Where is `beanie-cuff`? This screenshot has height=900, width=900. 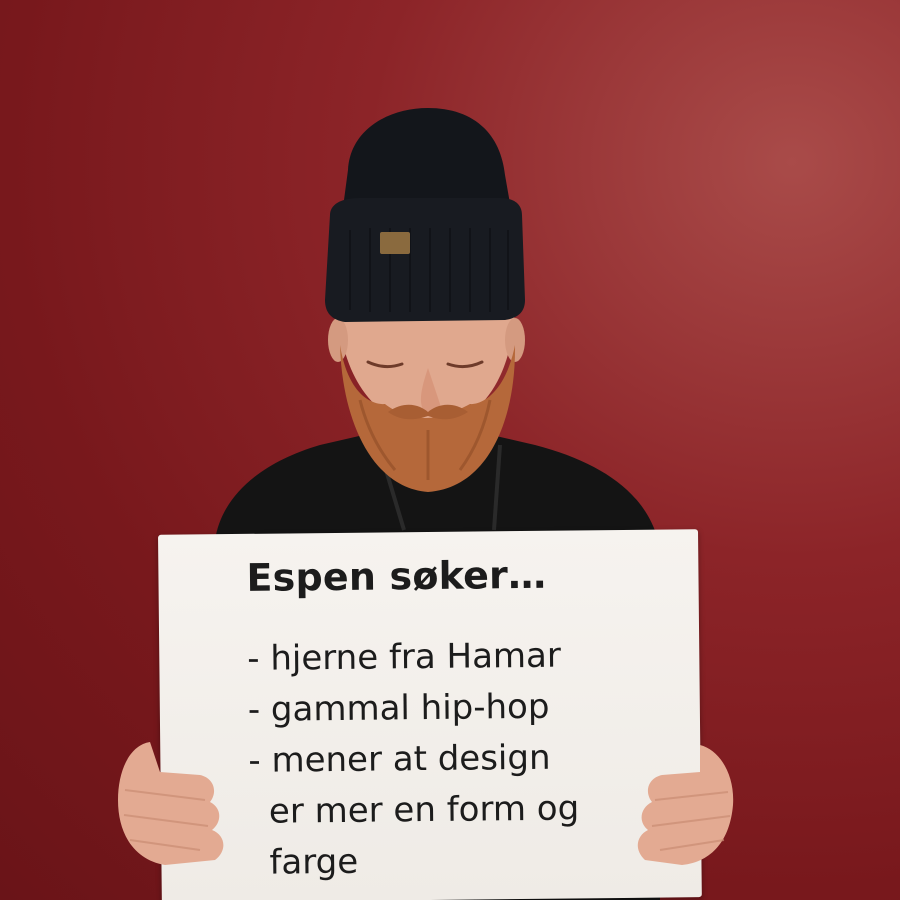
beanie-cuff is located at coordinates (425, 260).